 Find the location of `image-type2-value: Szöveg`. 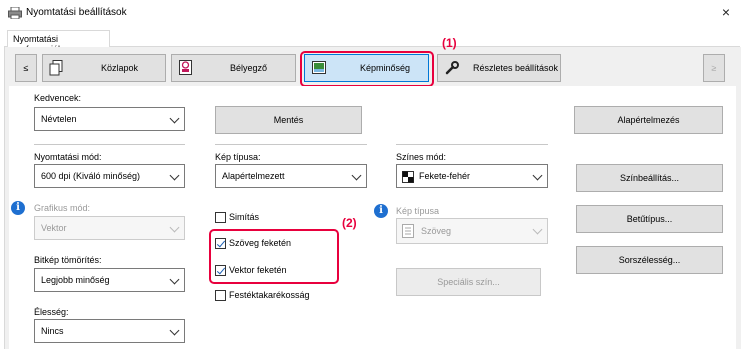

image-type2-value: Szöveg is located at coordinates (436, 231).